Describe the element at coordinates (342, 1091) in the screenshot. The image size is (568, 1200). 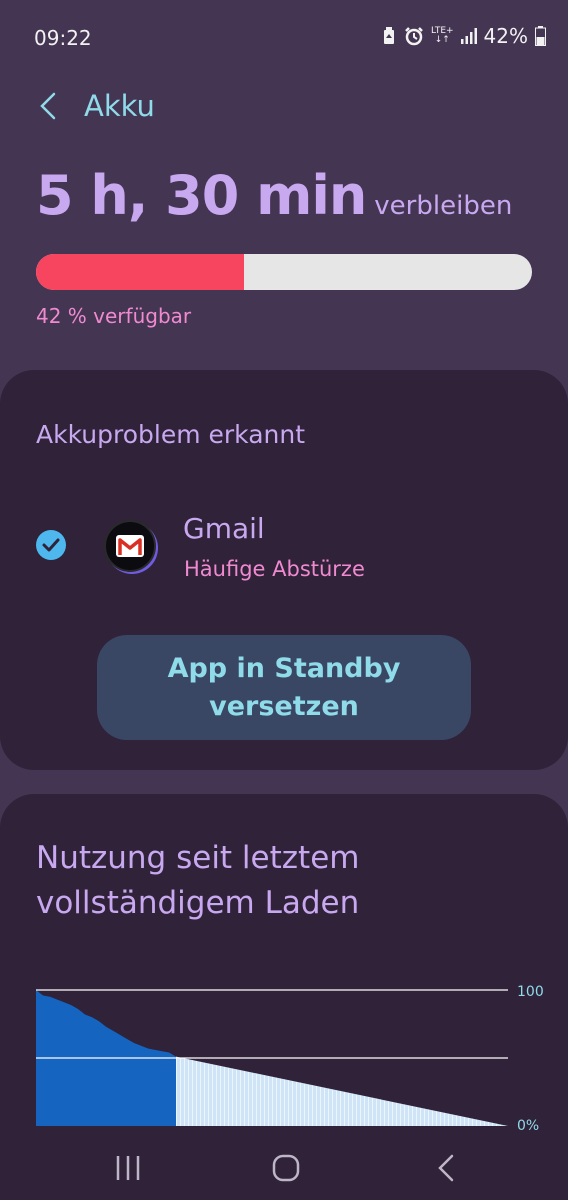
I see `estimate-area` at that location.